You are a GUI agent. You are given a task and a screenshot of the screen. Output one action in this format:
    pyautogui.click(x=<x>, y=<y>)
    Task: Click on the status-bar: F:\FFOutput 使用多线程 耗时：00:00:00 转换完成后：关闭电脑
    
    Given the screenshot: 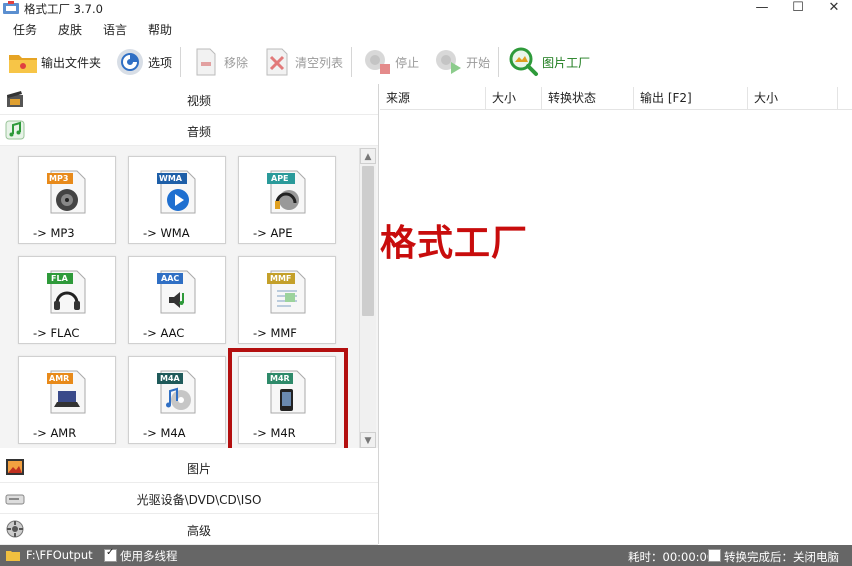 What is the action you would take?
    pyautogui.click(x=426, y=555)
    